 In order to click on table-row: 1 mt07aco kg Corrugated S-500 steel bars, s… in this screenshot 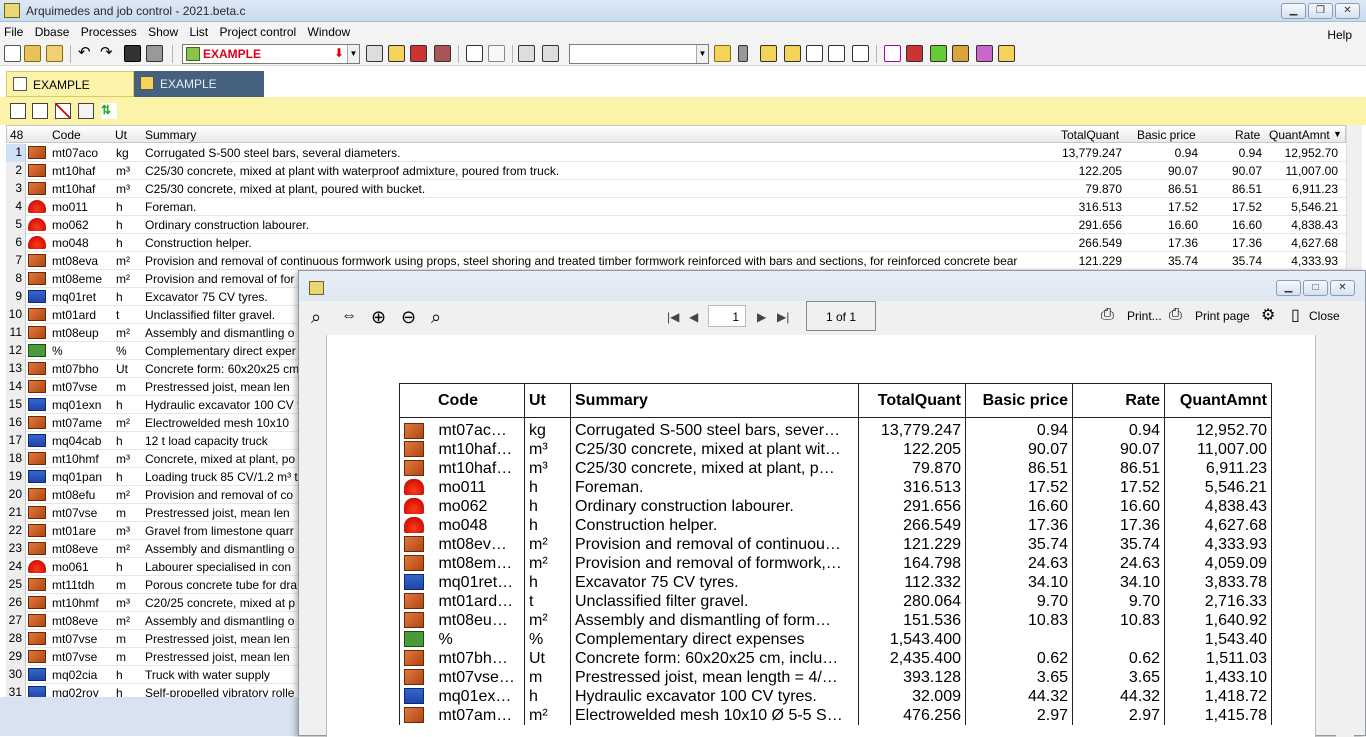, I will do `click(676, 153)`.